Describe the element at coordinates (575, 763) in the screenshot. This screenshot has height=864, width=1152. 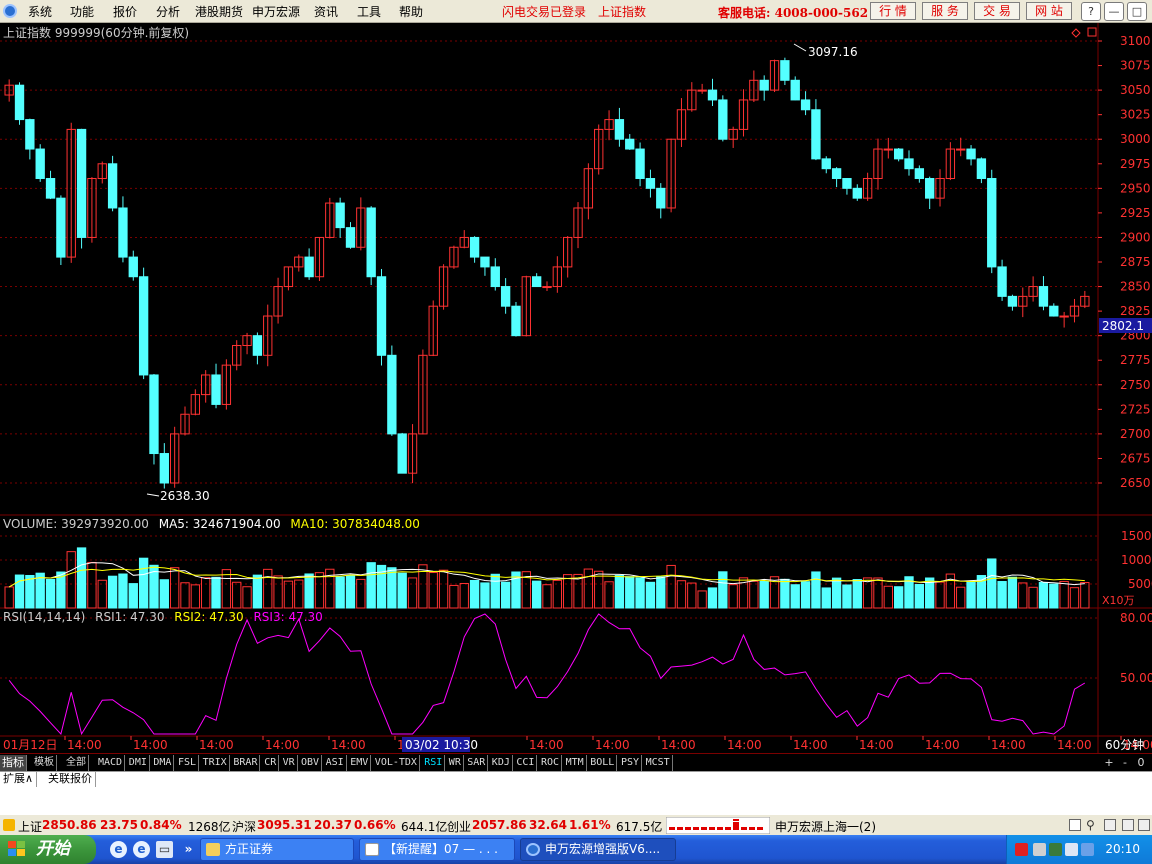
I see `indicator-tab-mtm: MTM` at that location.